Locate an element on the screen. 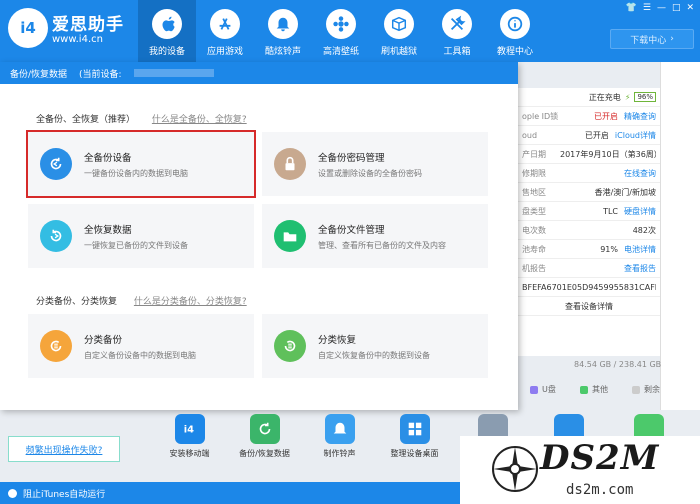 This screenshot has height=504, width=700. card-title: 分类恢复 is located at coordinates (337, 340).